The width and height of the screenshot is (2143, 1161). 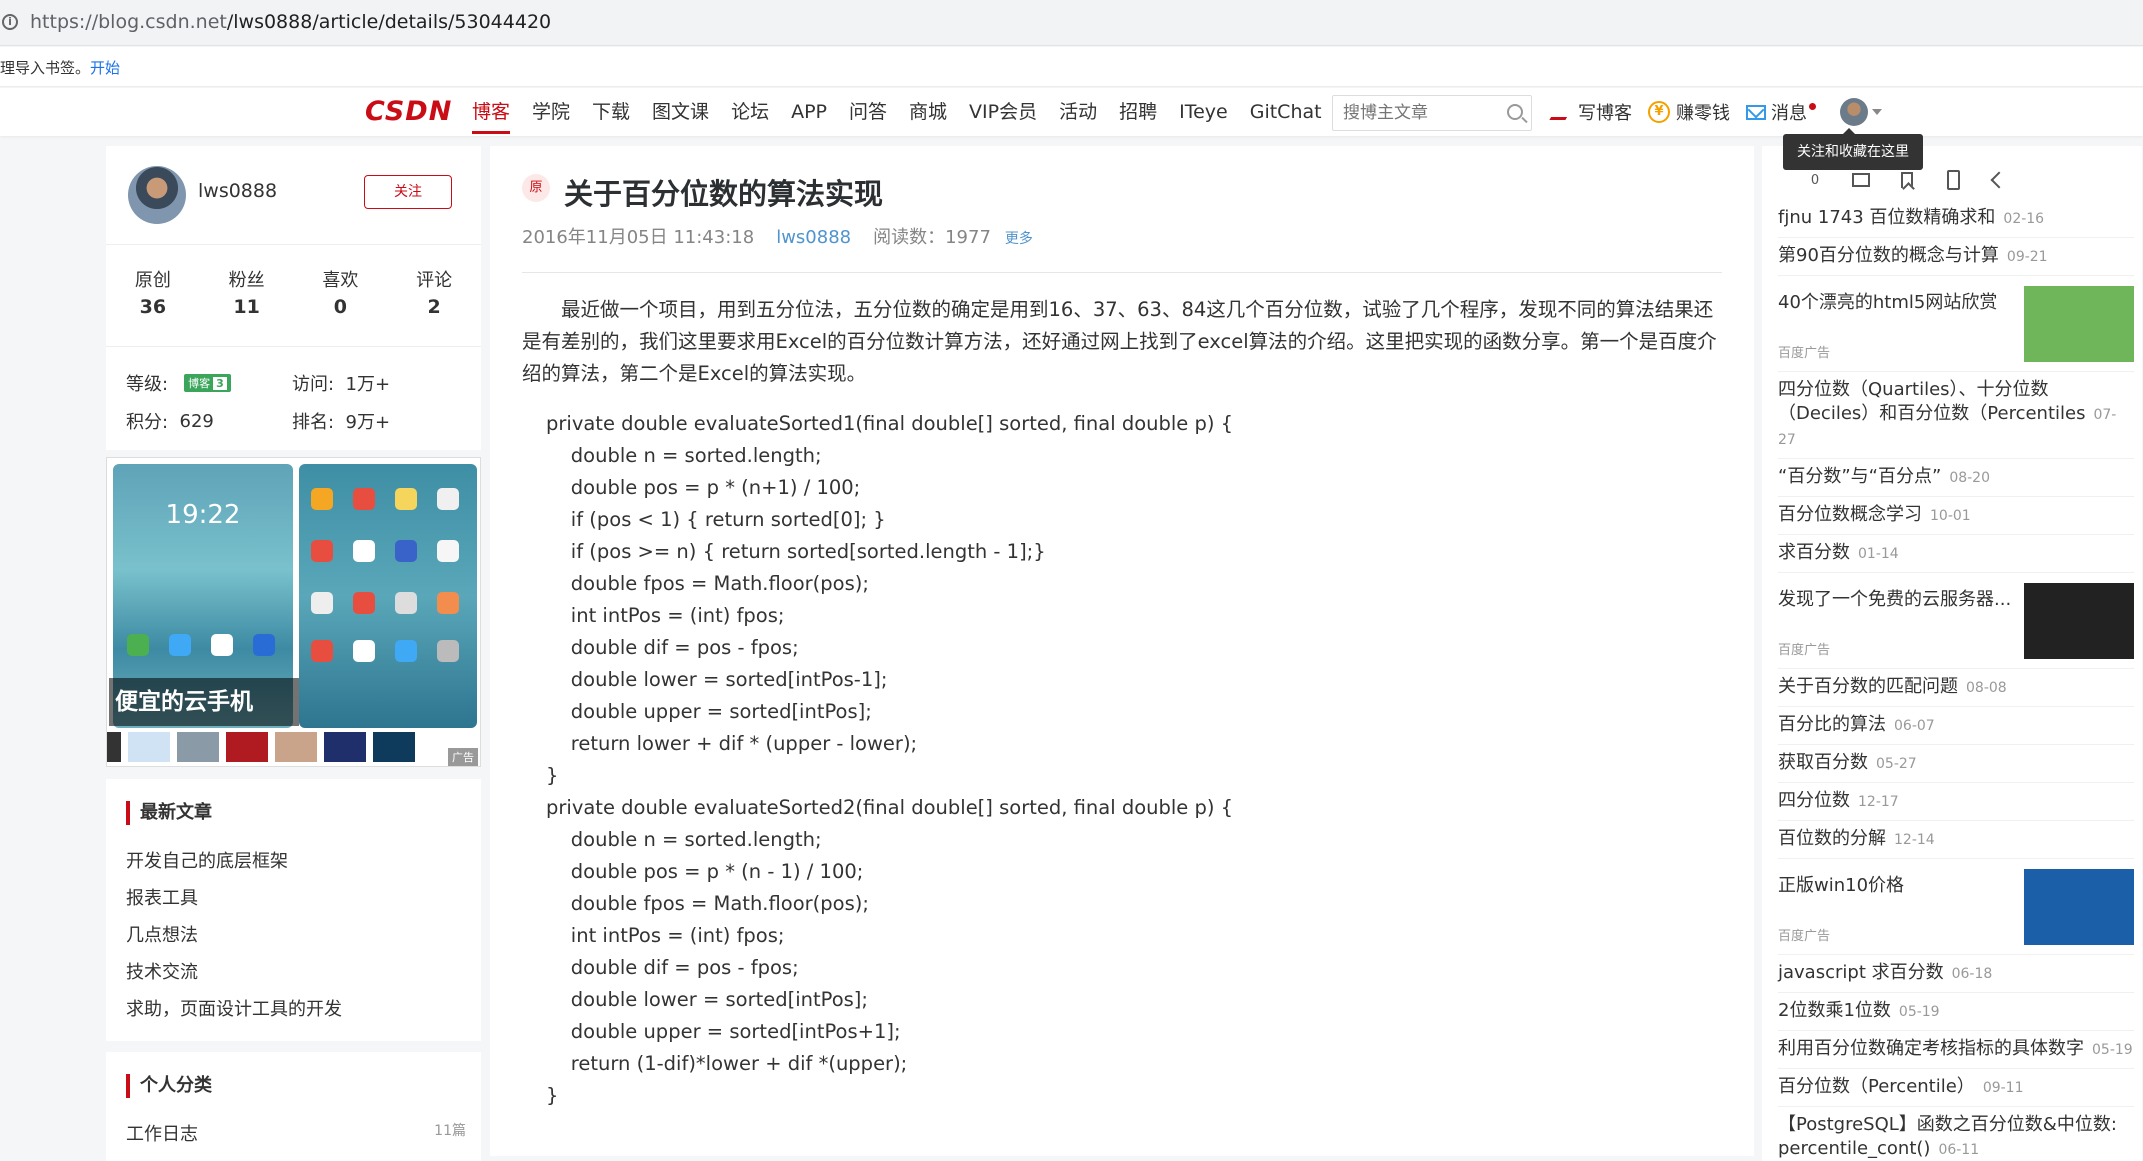 I want to click on ad-title: 正版win10价格, so click(x=1841, y=884).